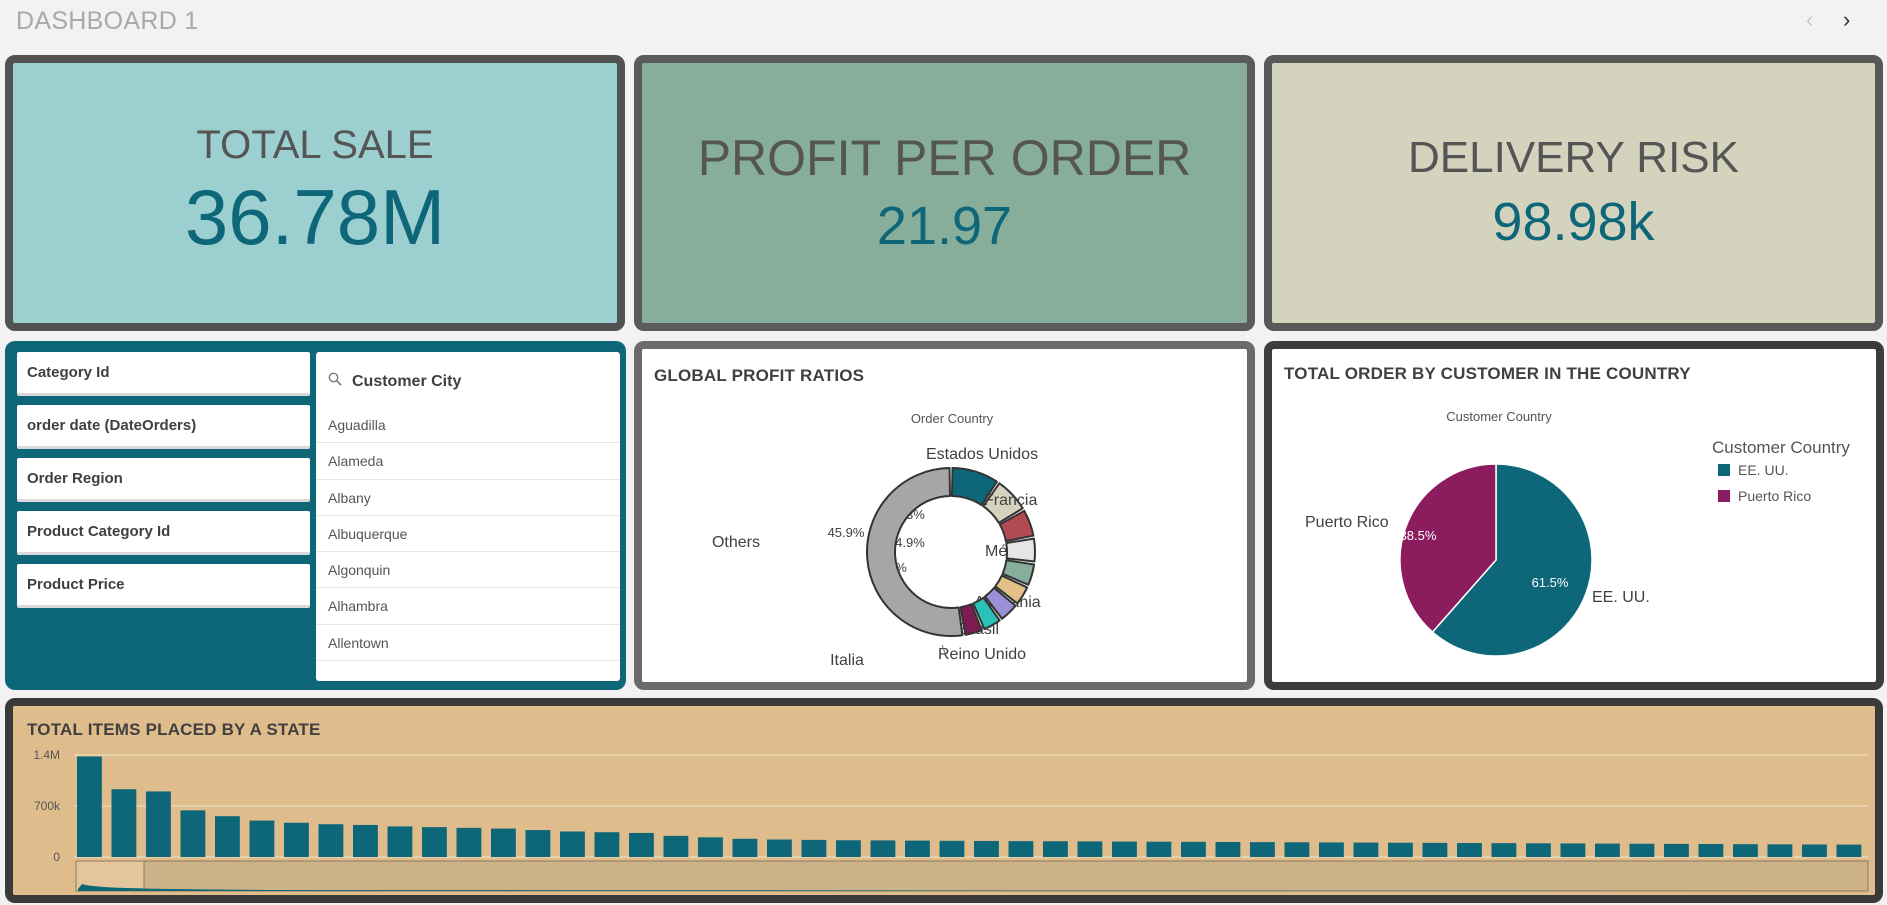  Describe the element at coordinates (468, 570) in the screenshot. I see `list-item: Algonquin` at that location.